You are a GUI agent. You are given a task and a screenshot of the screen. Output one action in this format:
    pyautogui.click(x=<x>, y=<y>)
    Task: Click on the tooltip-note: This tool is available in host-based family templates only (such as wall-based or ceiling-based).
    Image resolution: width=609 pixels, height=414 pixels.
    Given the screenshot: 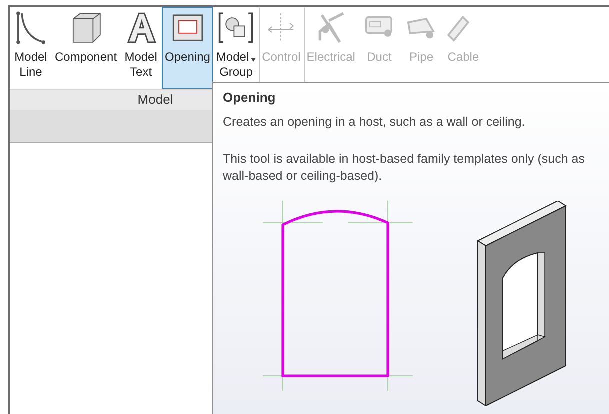 What is the action you would take?
    pyautogui.click(x=404, y=167)
    